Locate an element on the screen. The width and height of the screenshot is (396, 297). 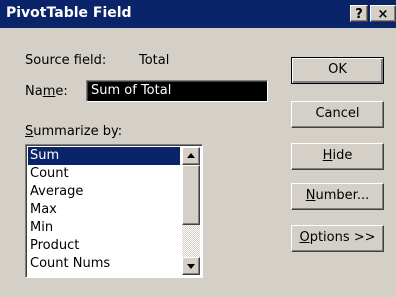
list-item-count: Count is located at coordinates (104, 174).